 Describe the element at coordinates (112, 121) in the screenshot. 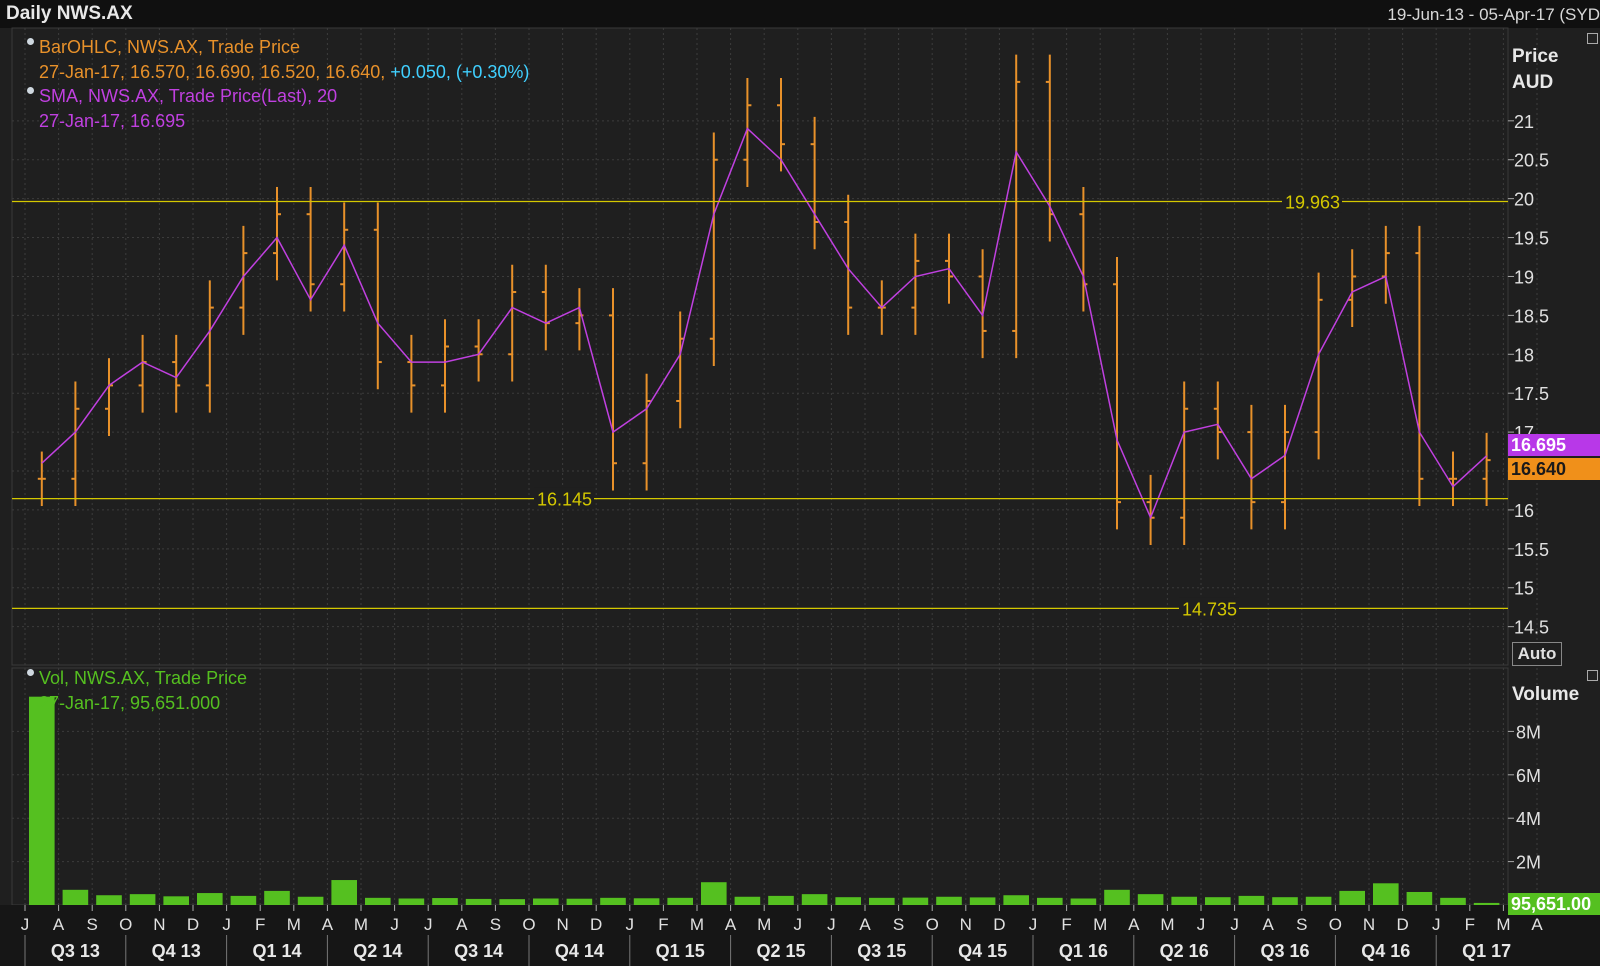

I see `sma-legend-value: 27-Jan-17, 16.695` at that location.